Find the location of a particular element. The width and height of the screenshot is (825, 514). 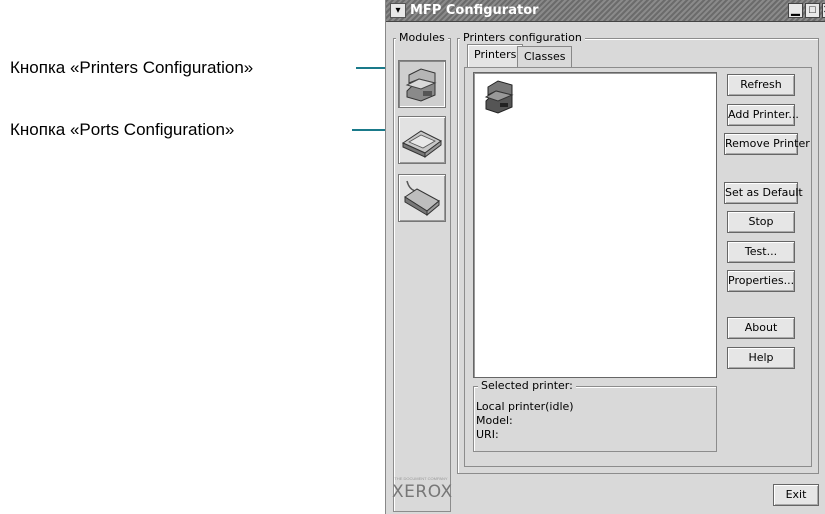

title-bar: ▾ MFP Configurator ▁ □ ✕ is located at coordinates (605, 11).